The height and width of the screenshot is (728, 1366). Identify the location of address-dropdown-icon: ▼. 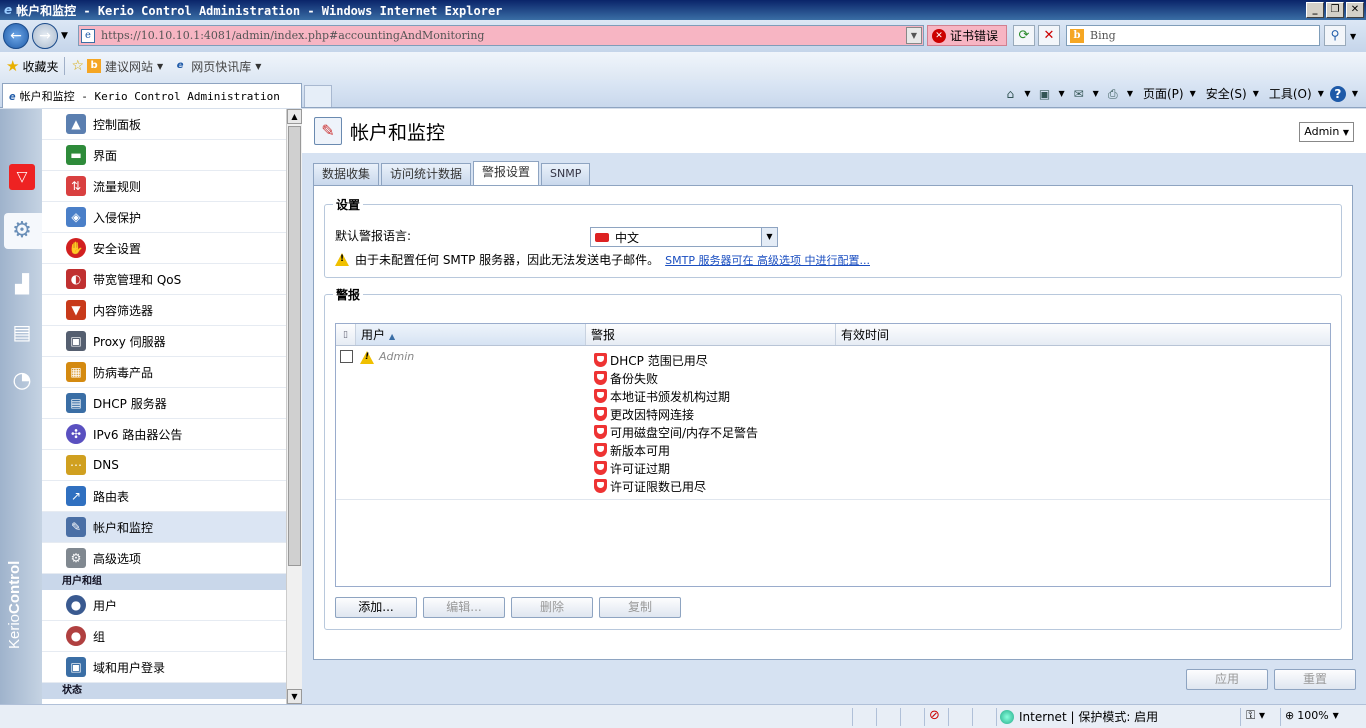
(914, 35).